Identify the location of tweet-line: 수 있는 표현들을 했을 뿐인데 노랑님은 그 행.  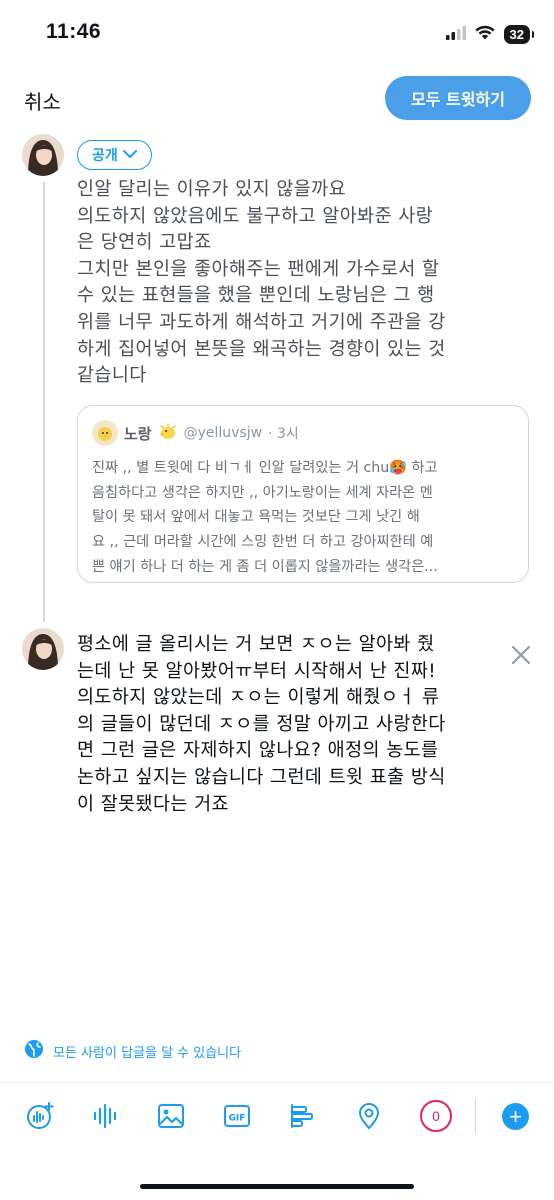
(256, 296).